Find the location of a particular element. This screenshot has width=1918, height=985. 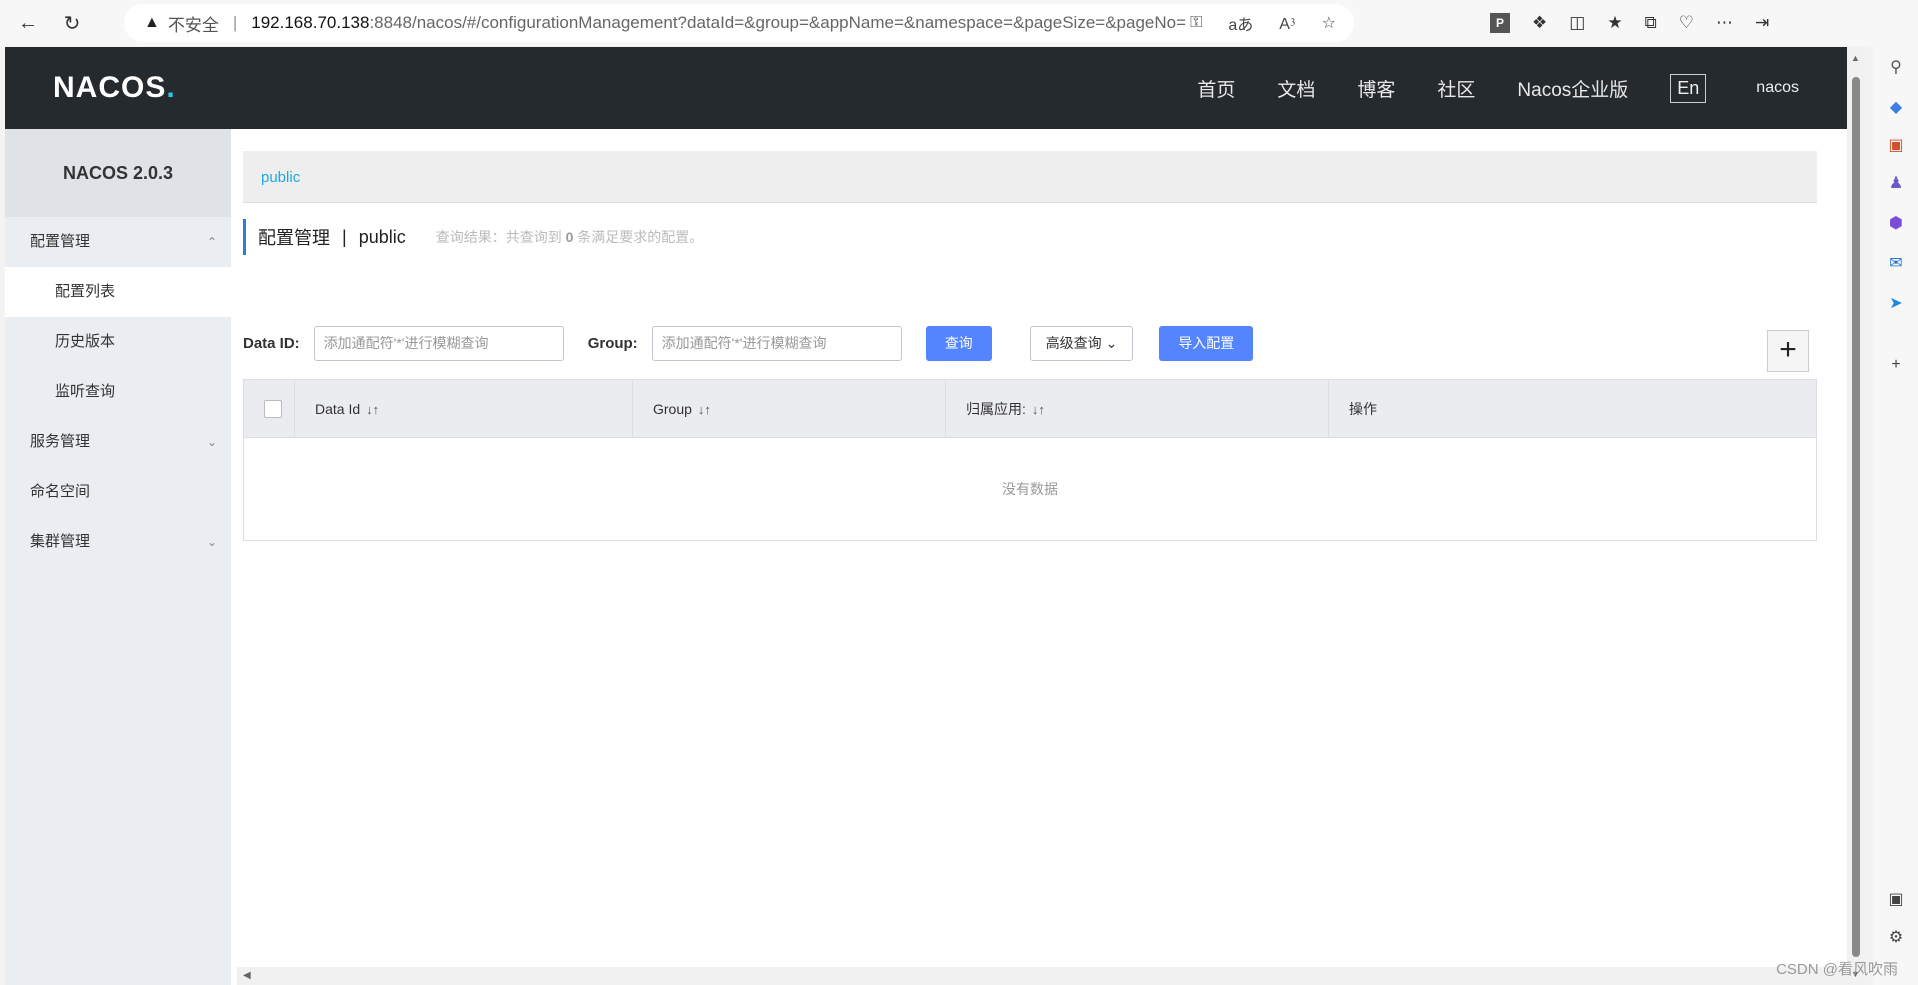

warning-icon: ▲ is located at coordinates (152, 22).